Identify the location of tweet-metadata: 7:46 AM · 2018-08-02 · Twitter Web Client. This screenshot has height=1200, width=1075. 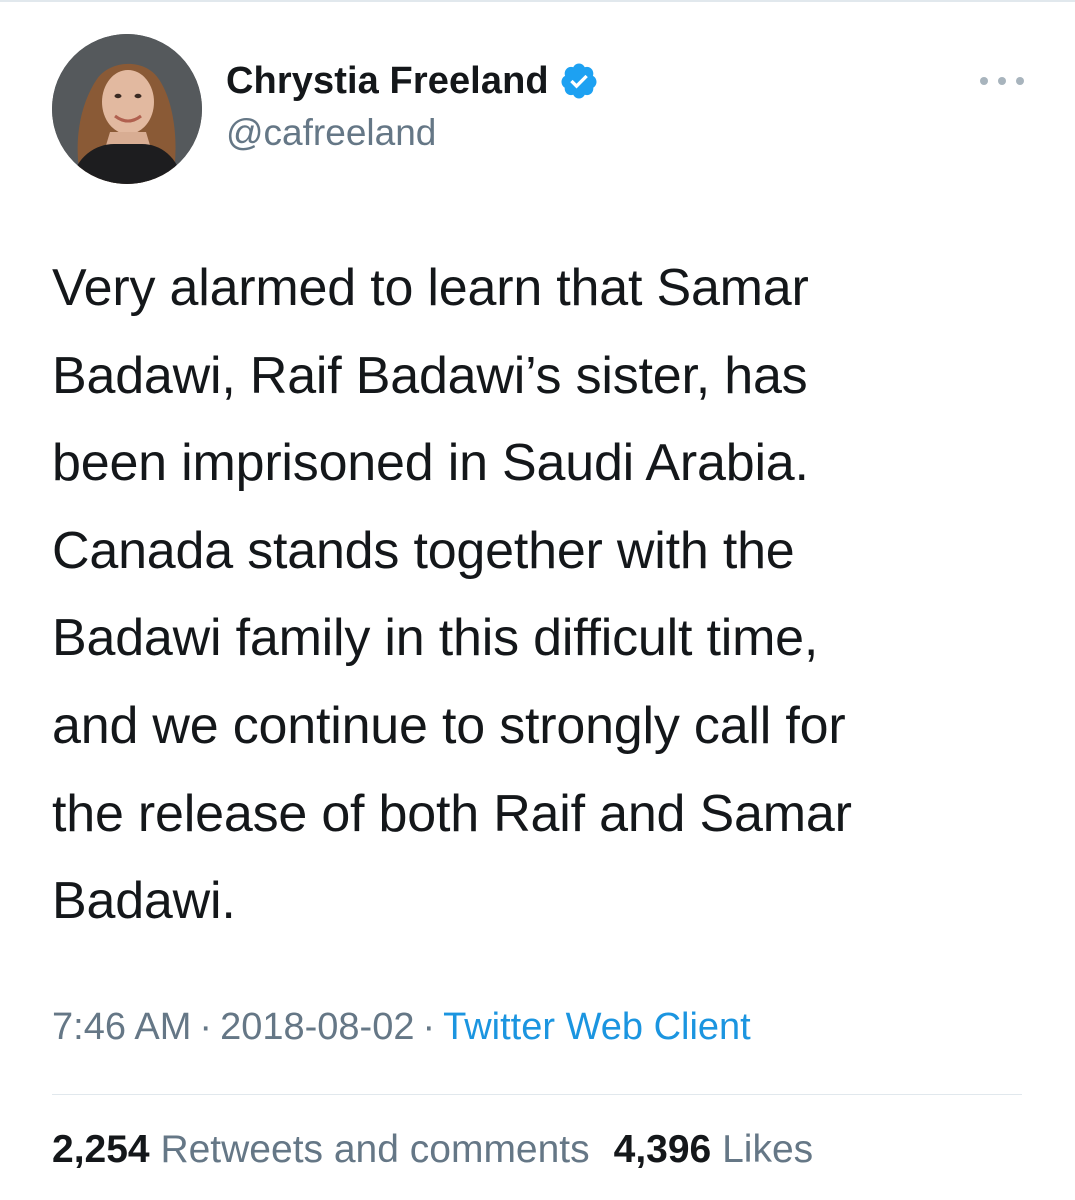
(401, 1027).